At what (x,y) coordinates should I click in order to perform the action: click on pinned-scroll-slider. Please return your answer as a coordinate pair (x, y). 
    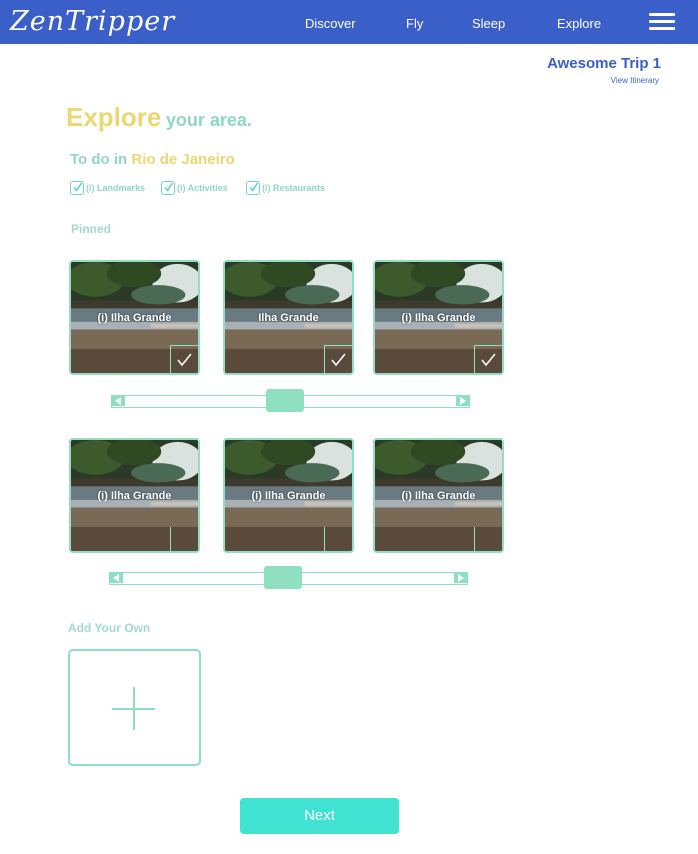
    Looking at the image, I should click on (290, 400).